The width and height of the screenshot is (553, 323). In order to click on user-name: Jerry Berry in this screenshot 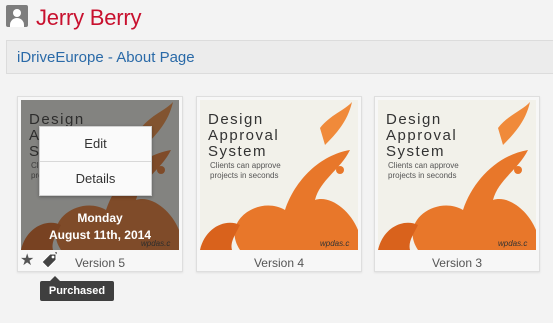, I will do `click(89, 17)`.